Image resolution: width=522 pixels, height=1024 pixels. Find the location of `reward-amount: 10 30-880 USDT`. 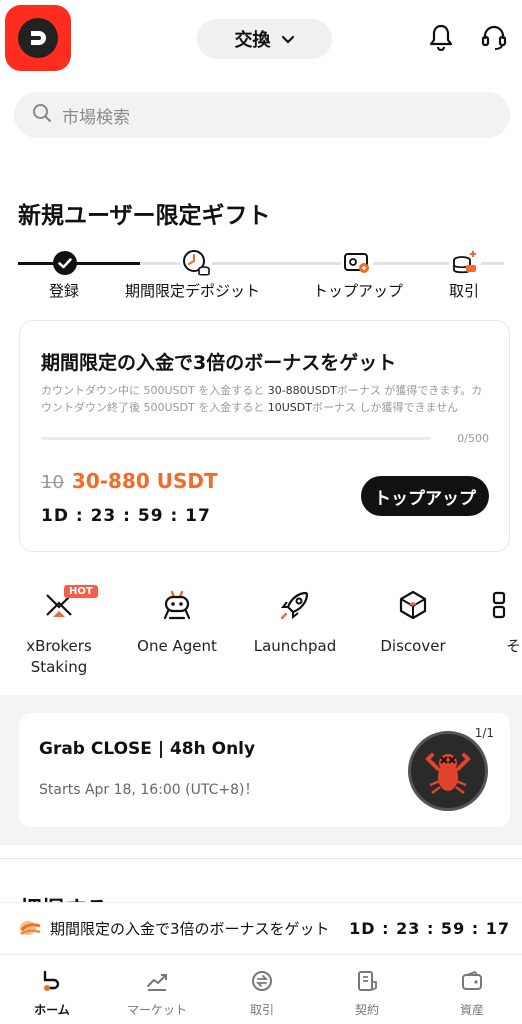

reward-amount: 10 30-880 USDT is located at coordinates (129, 481).